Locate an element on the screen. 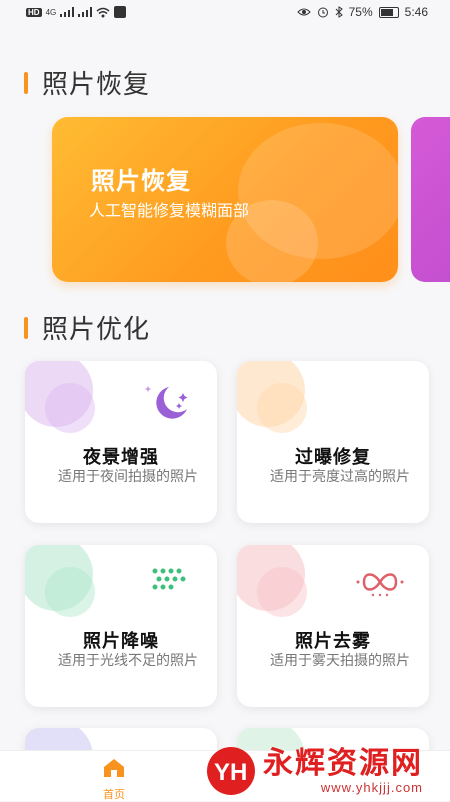 The width and height of the screenshot is (450, 802). watermark-logo-icon: YH is located at coordinates (231, 771).